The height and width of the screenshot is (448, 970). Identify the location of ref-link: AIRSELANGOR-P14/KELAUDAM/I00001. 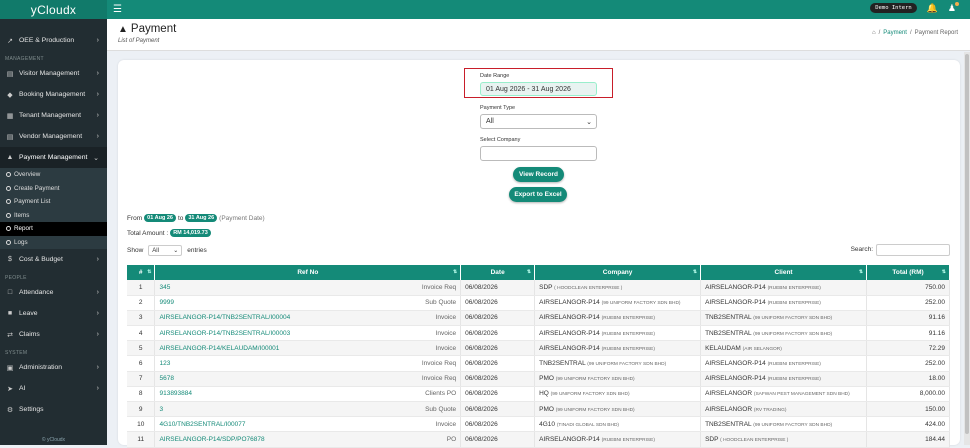
(219, 348).